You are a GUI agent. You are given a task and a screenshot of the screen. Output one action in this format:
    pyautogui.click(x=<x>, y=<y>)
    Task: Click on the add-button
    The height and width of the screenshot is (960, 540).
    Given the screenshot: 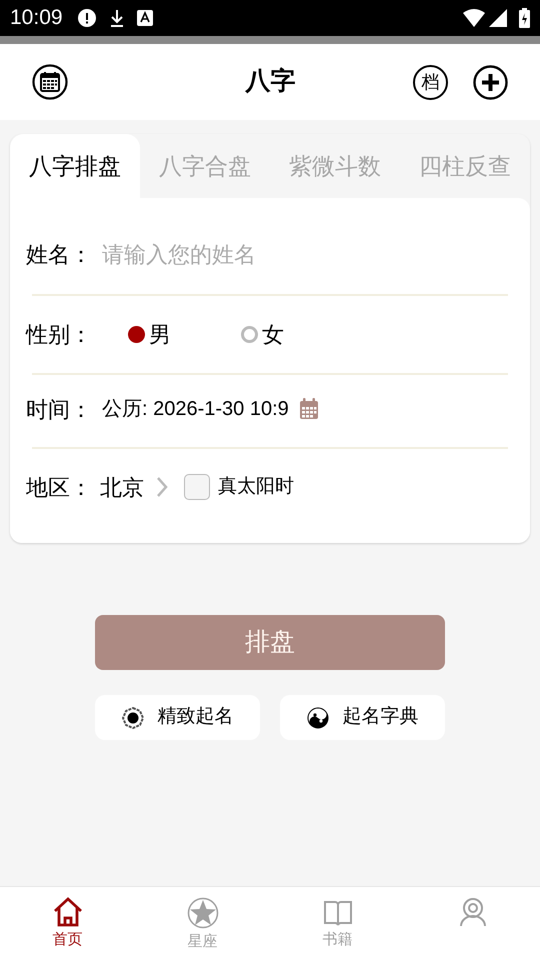 What is the action you would take?
    pyautogui.click(x=490, y=82)
    